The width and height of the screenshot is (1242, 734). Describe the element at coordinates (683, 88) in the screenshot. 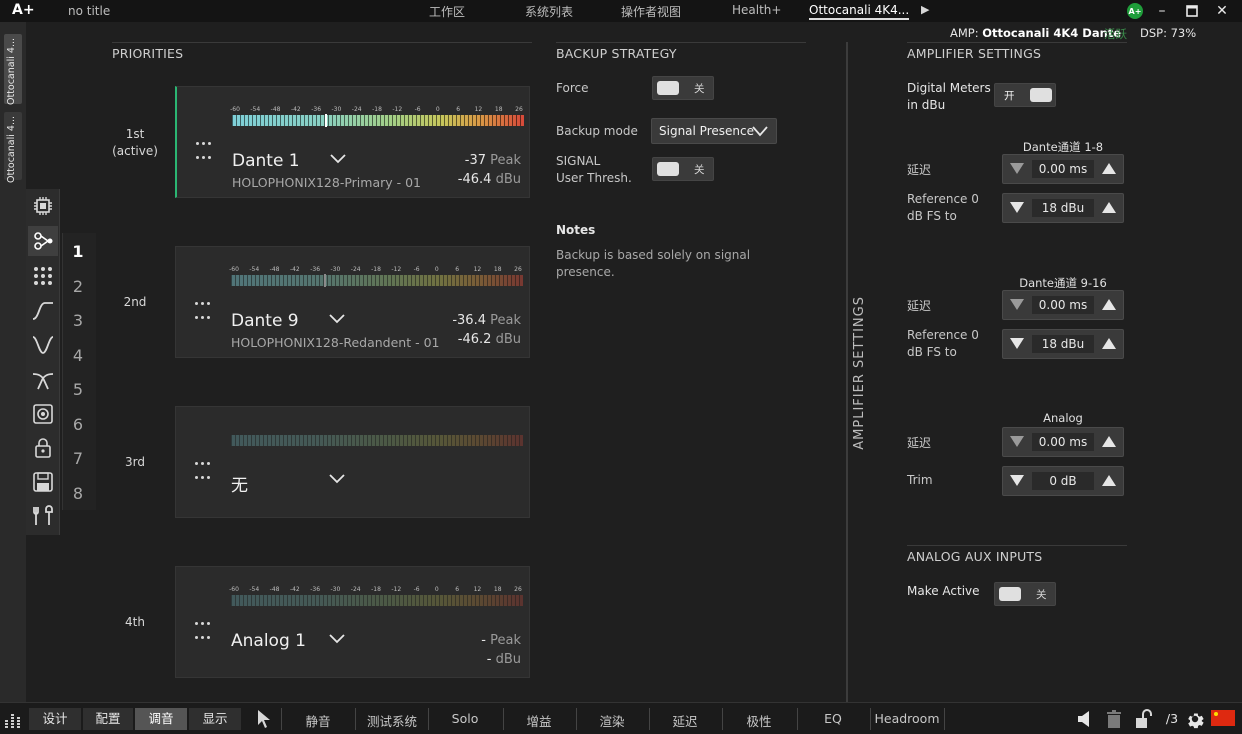

I see `force-toggle: 关` at that location.